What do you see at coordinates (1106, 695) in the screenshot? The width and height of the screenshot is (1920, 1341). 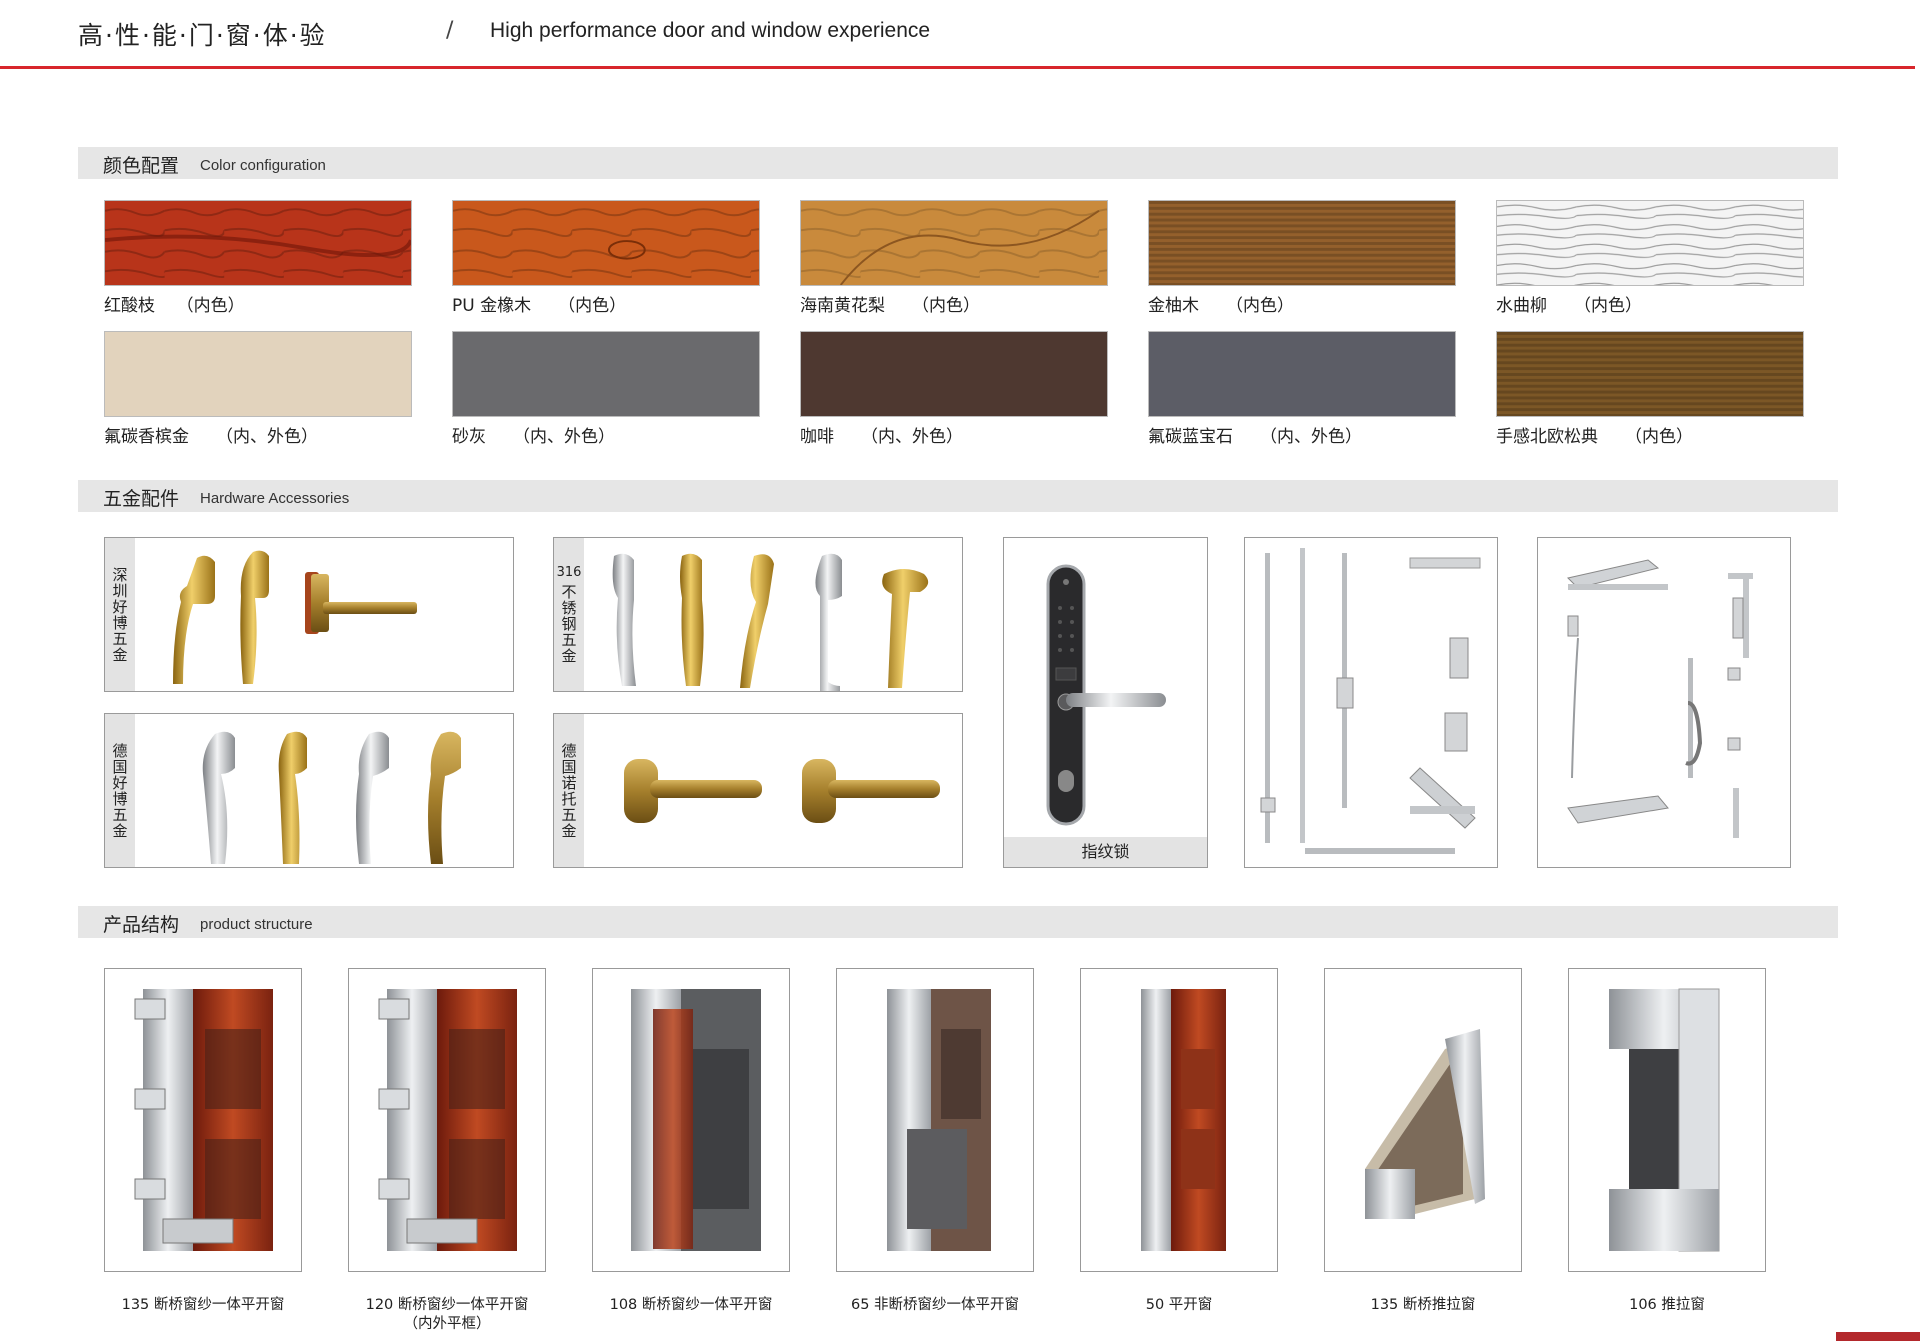 I see `fingerprint-lock-icon` at bounding box center [1106, 695].